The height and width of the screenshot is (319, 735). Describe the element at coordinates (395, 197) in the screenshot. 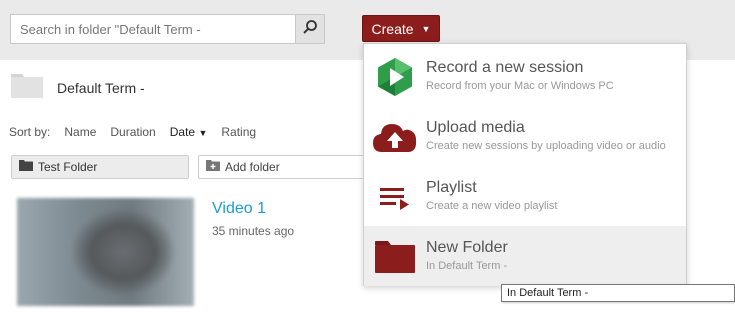

I see `playlist-icon` at that location.